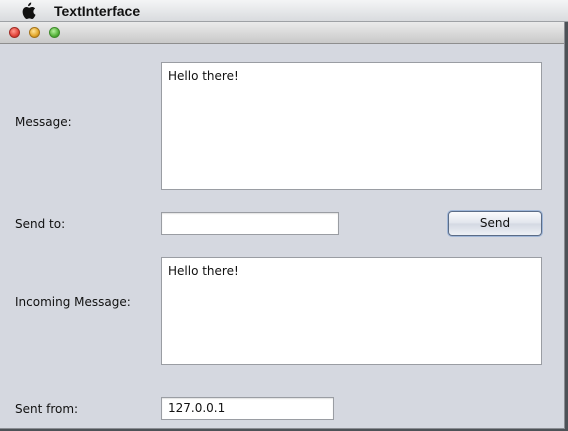  What do you see at coordinates (28, 11) in the screenshot?
I see `apple-logo-icon` at bounding box center [28, 11].